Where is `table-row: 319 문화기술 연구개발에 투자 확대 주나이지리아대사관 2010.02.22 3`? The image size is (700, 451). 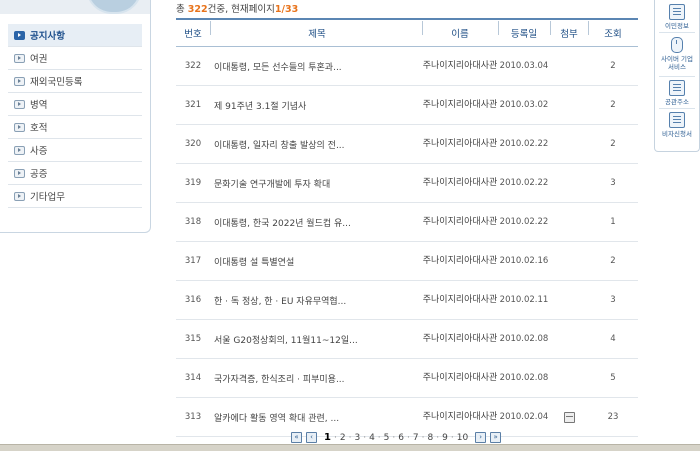
table-row: 319 문화기술 연구개발에 투자 확대 주나이지리아대사관 2010.02.22 3 is located at coordinates (407, 183).